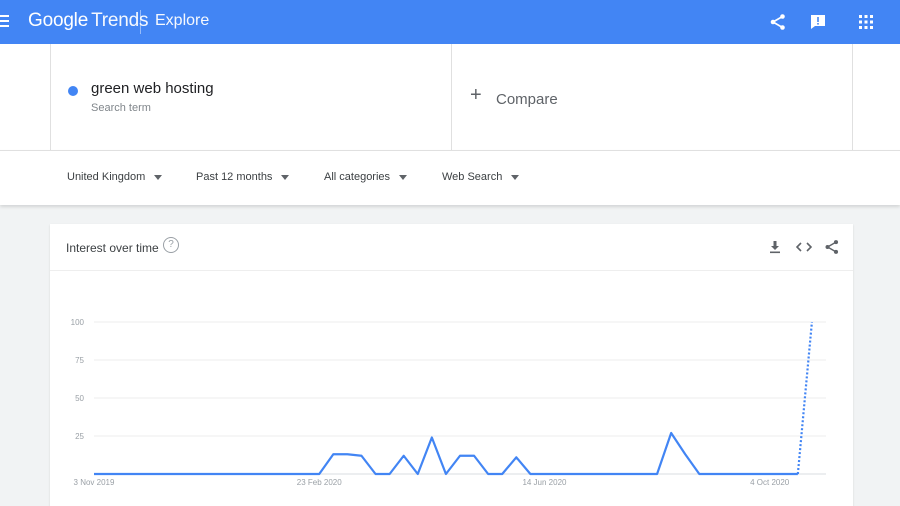  Describe the element at coordinates (140, 22) in the screenshot. I see `header-divider` at that location.